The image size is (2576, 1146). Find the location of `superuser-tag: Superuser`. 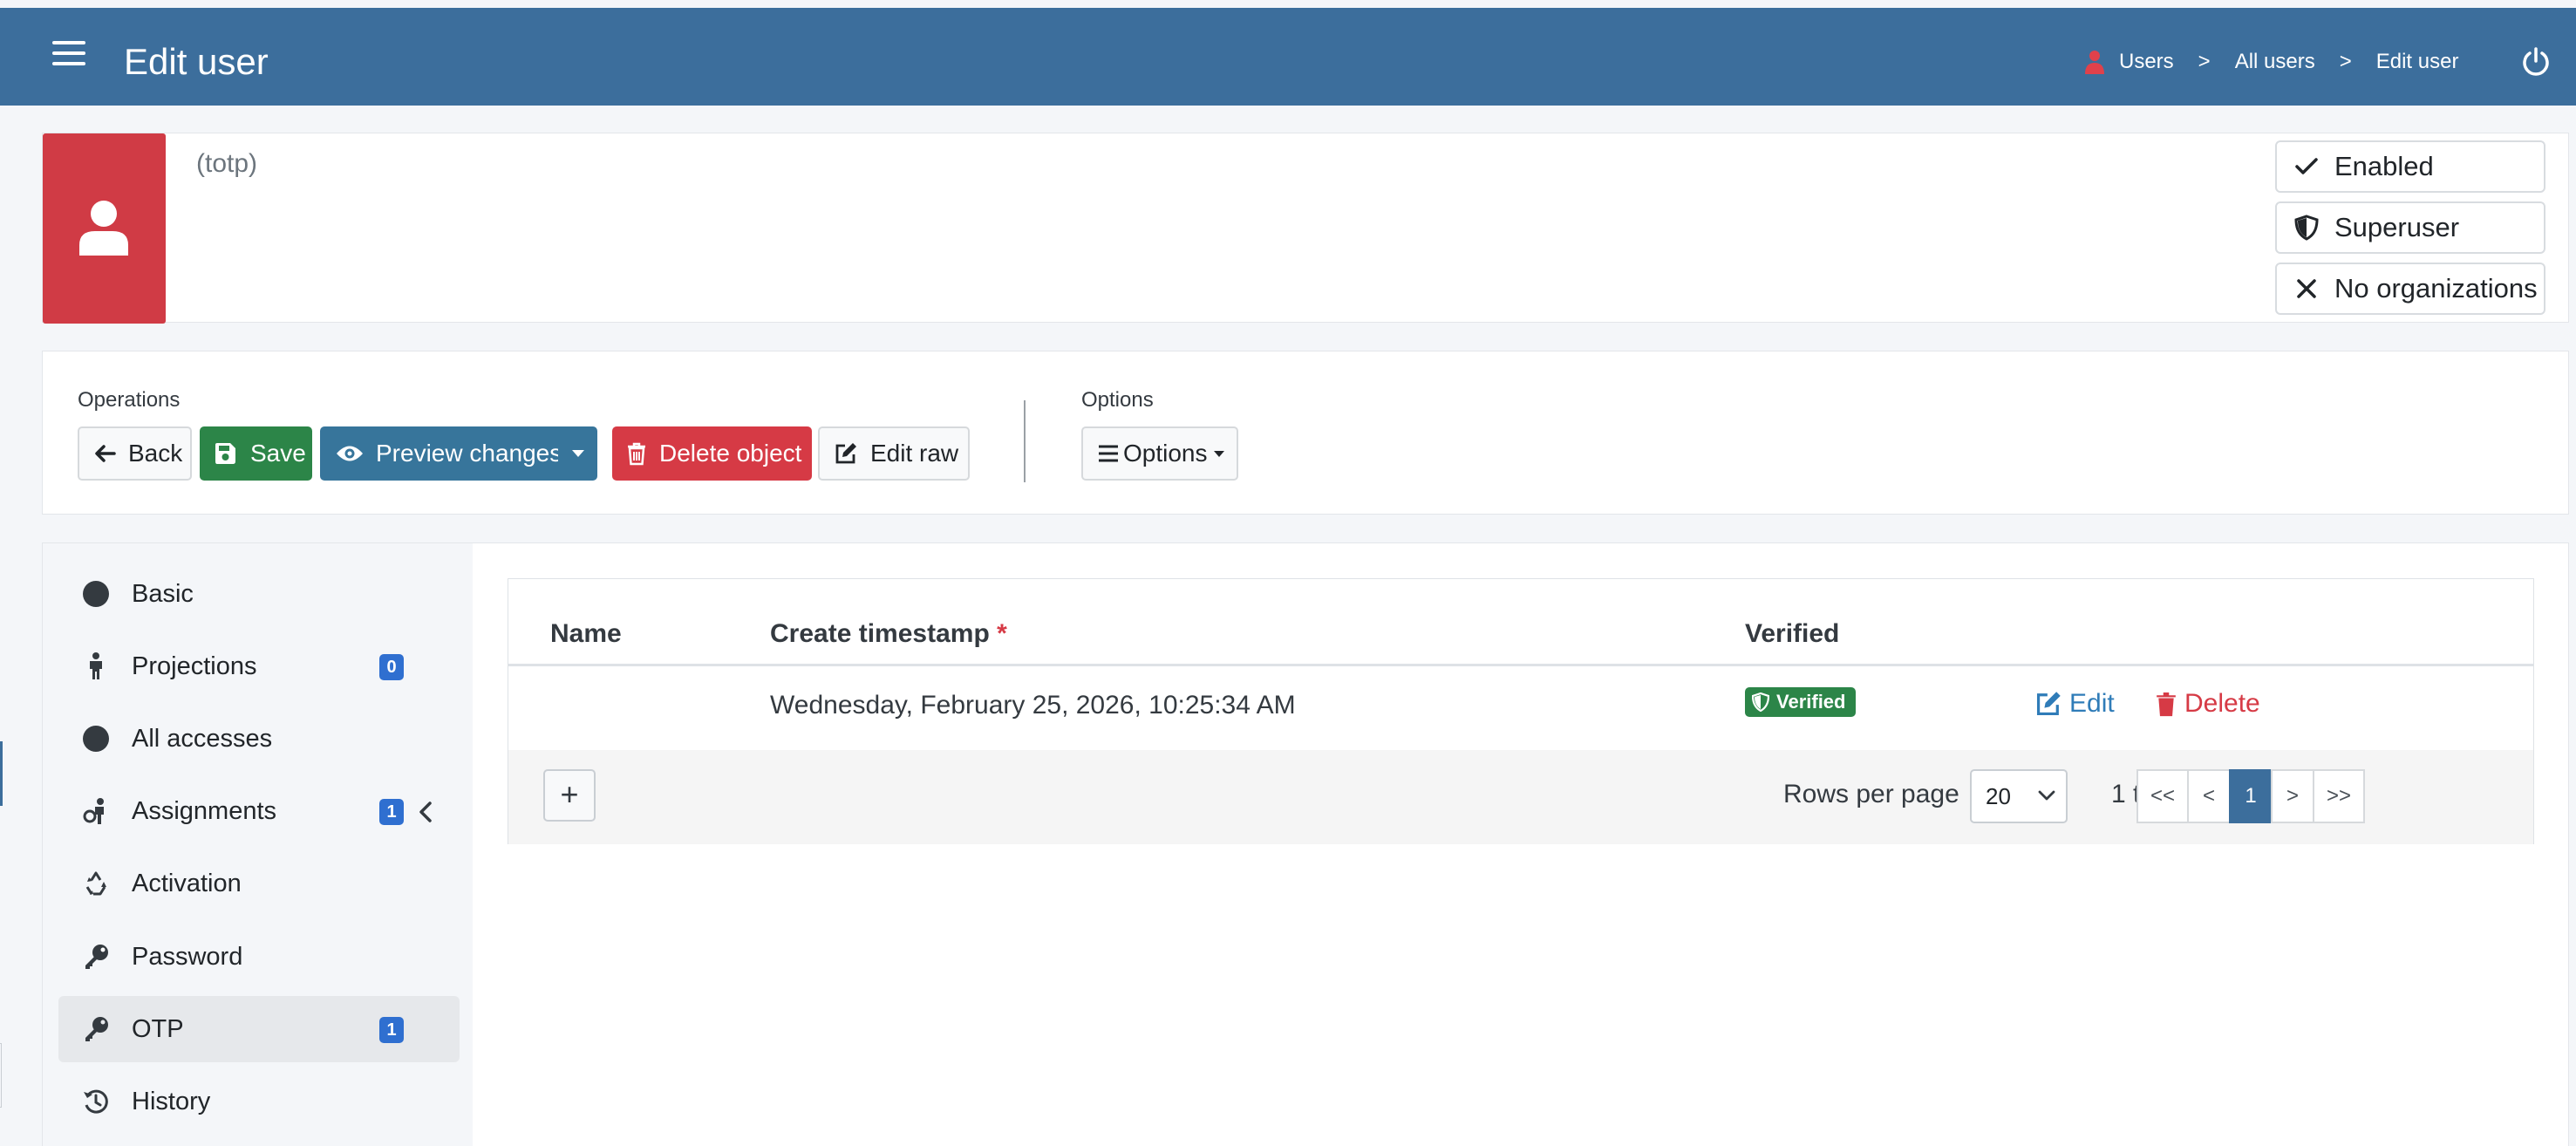

superuser-tag: Superuser is located at coordinates (2410, 227).